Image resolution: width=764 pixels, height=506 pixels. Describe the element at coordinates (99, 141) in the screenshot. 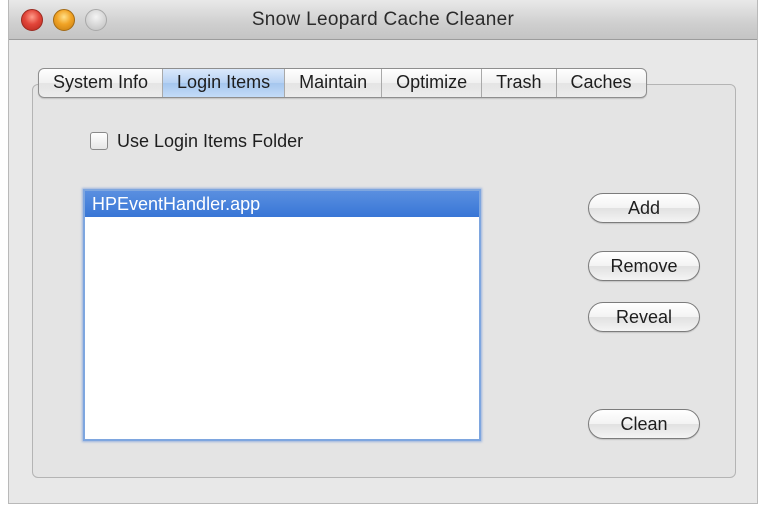

I see `use-login-items-folder-checkbox` at that location.